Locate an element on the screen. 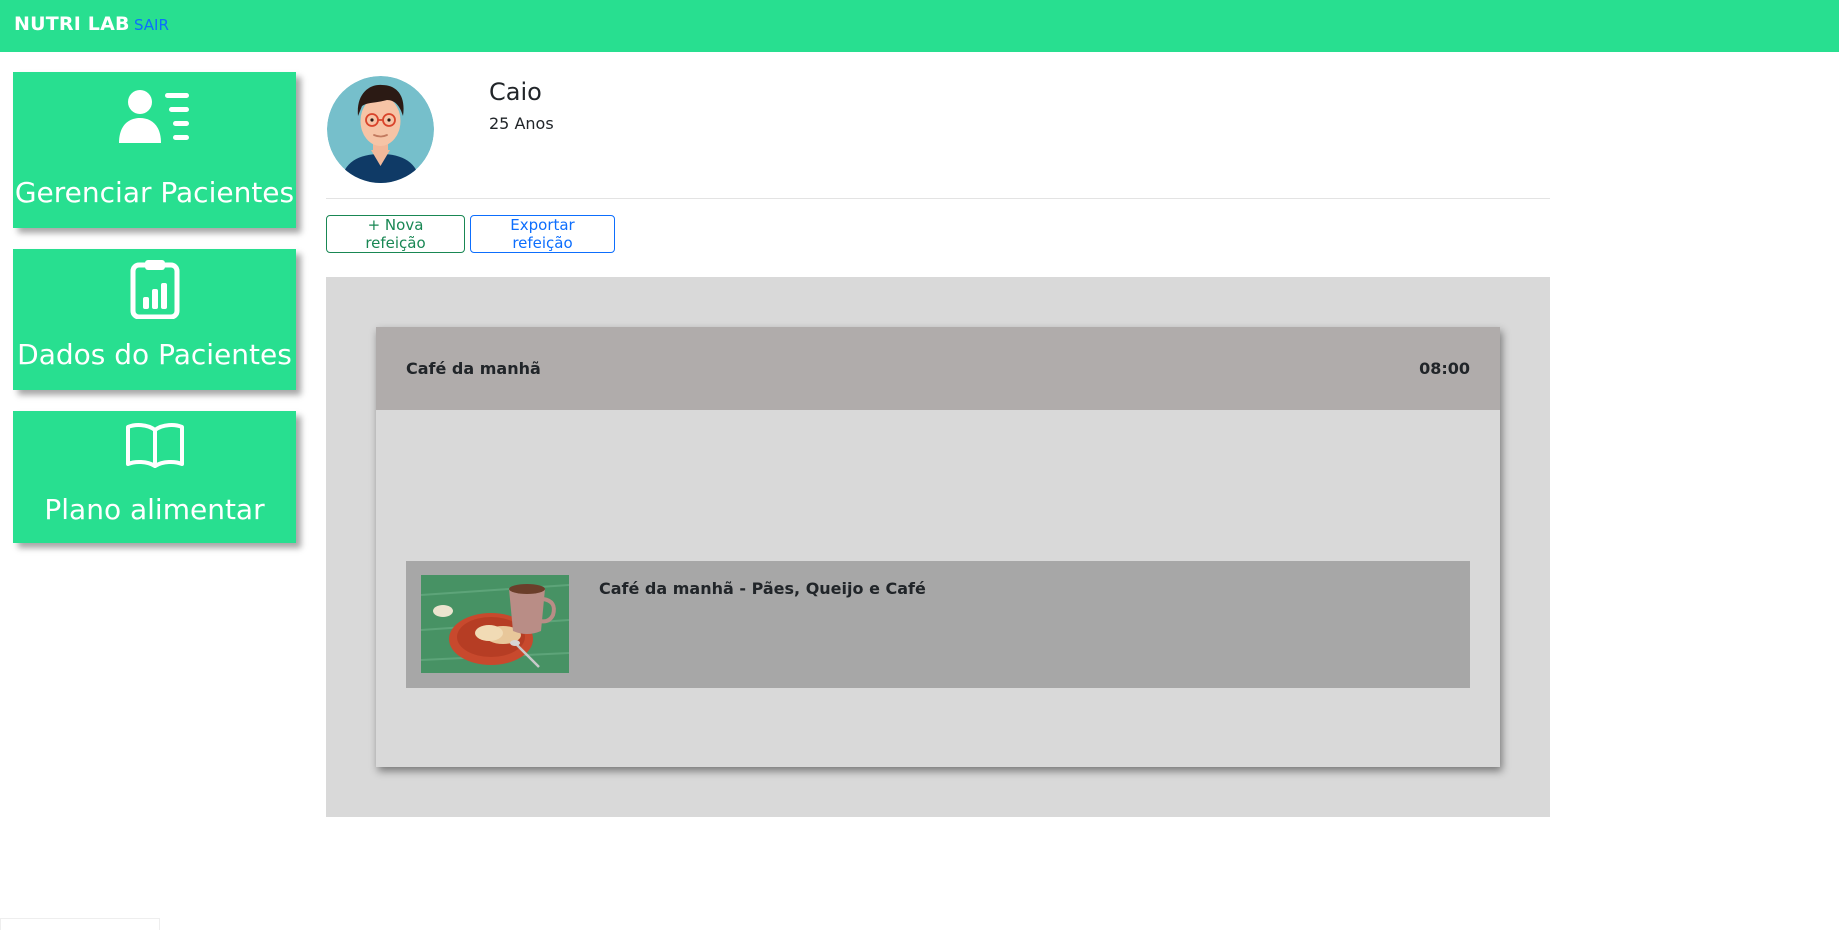 The height and width of the screenshot is (930, 1839). users-list-icon is located at coordinates (154, 117).